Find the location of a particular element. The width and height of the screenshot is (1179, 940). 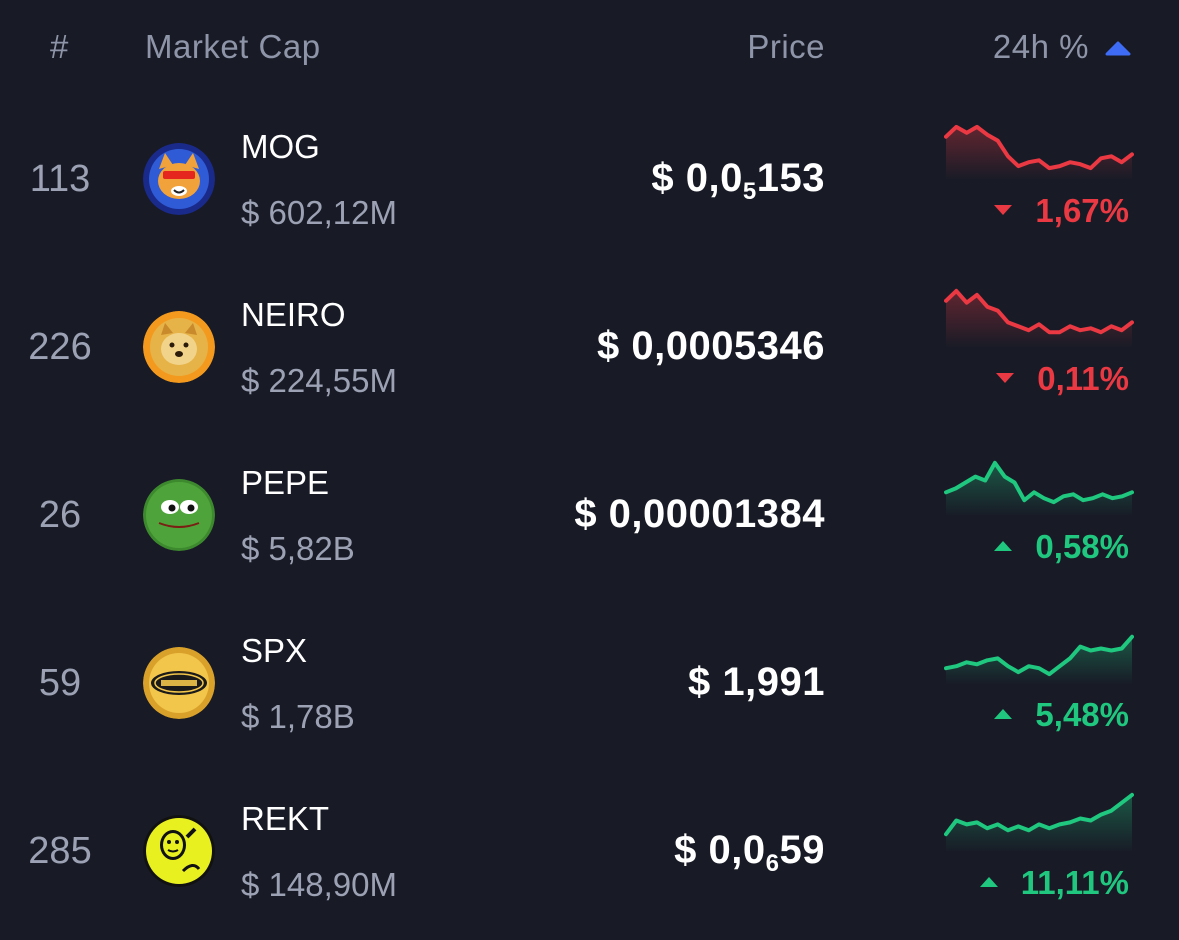

coin-change: 11,11% is located at coordinates (1054, 883).